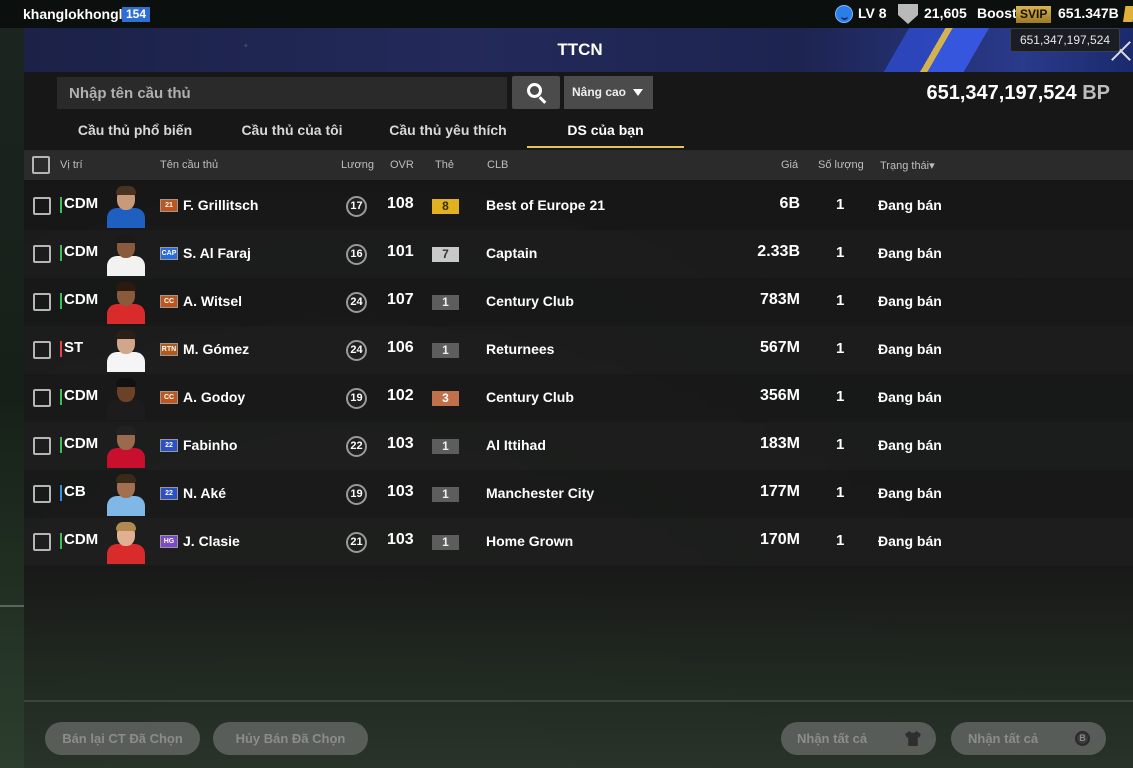  Describe the element at coordinates (445, 206) in the screenshot. I see `upgrade-grade-badge: 8` at that location.